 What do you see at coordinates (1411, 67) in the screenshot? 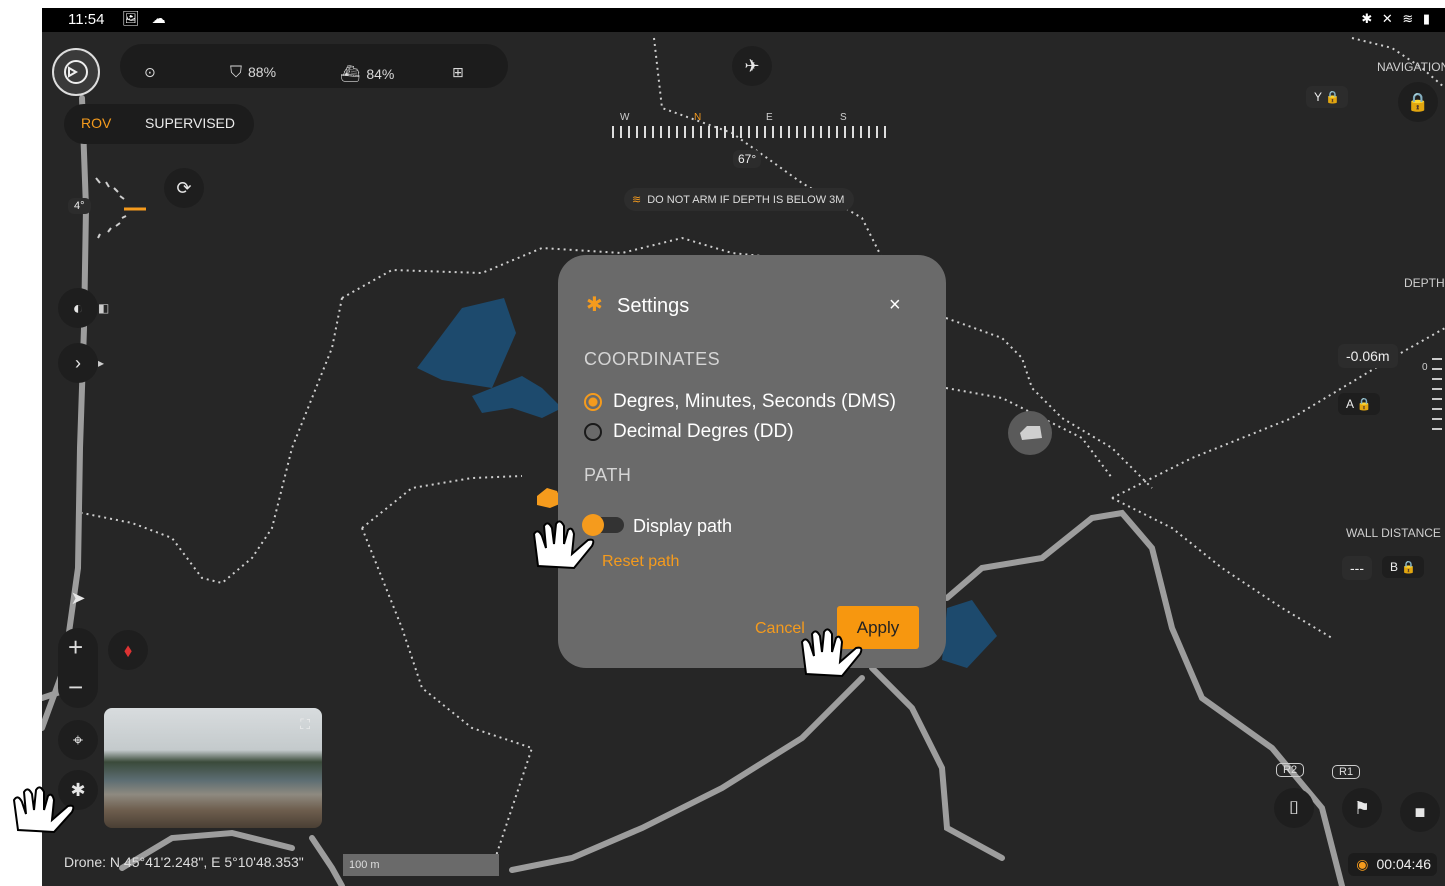
I see `navigation-label: NAVIGATION` at bounding box center [1411, 67].